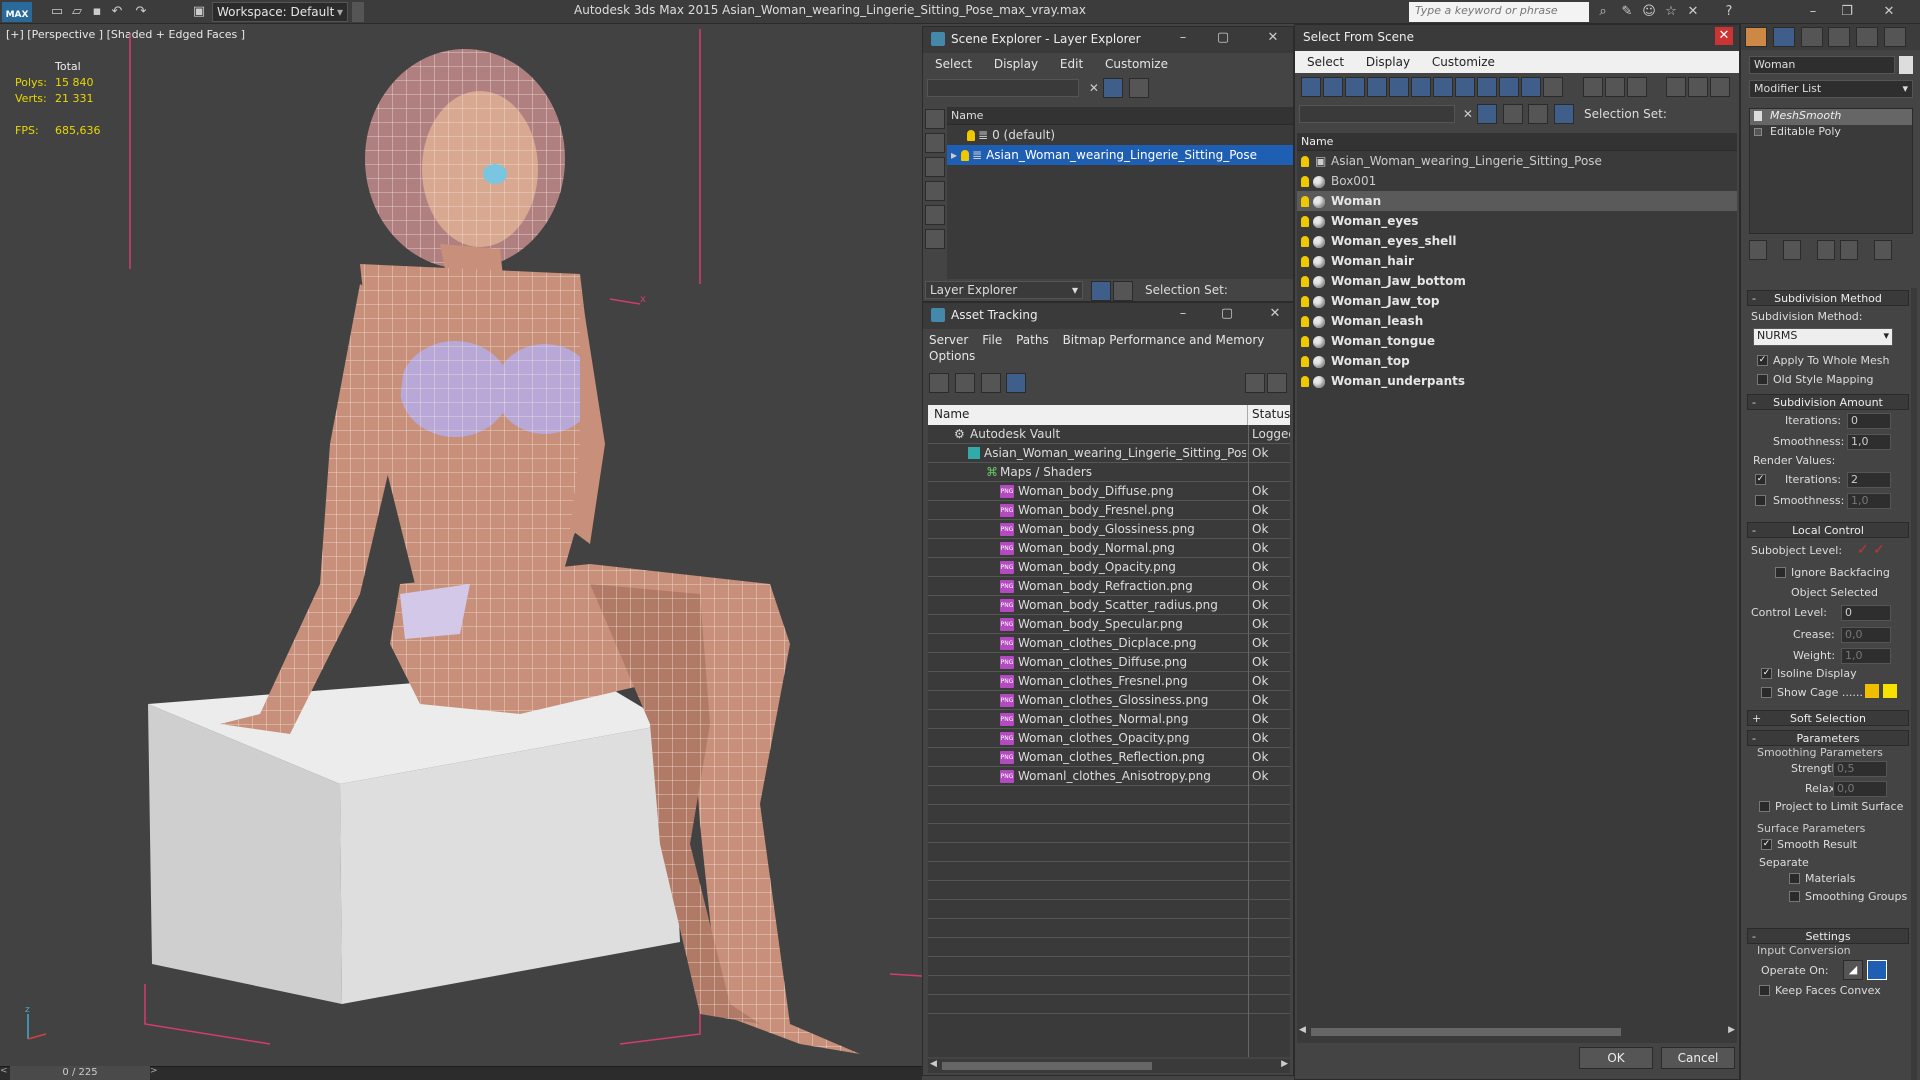 This screenshot has height=1080, width=1920. Describe the element at coordinates (1512, 114) in the screenshot. I see `layer-tools-icon` at that location.